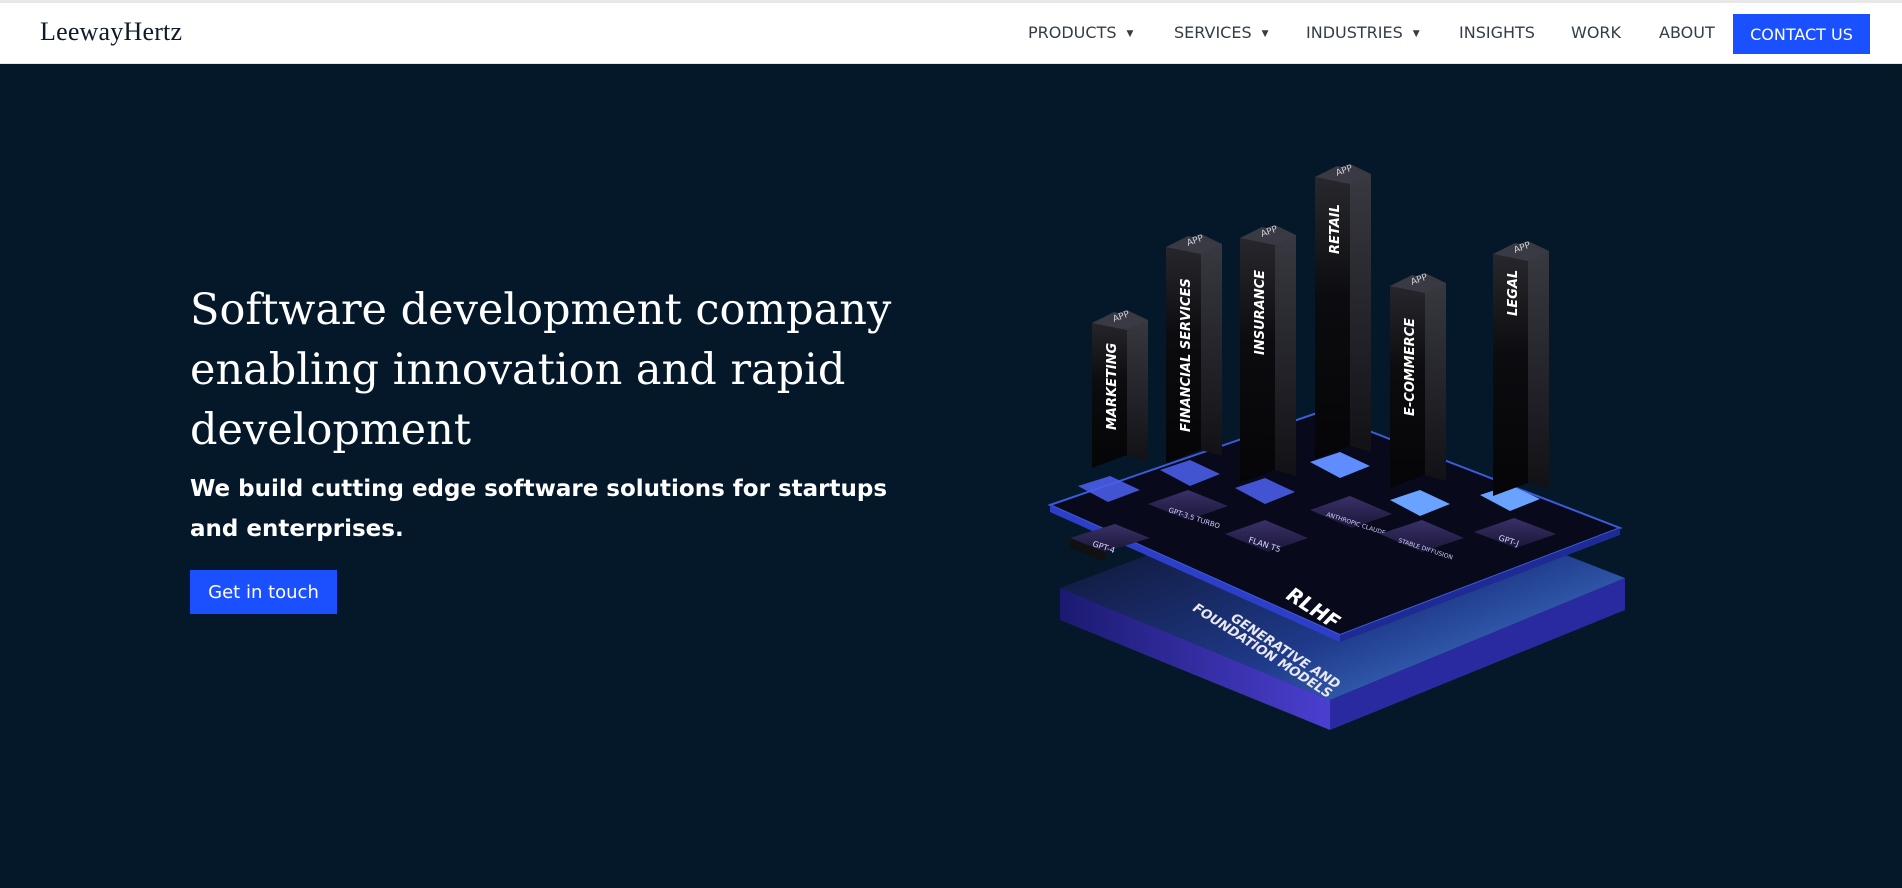 This screenshot has width=1902, height=888. Describe the element at coordinates (1596, 32) in the screenshot. I see `nav-work: WORK` at that location.